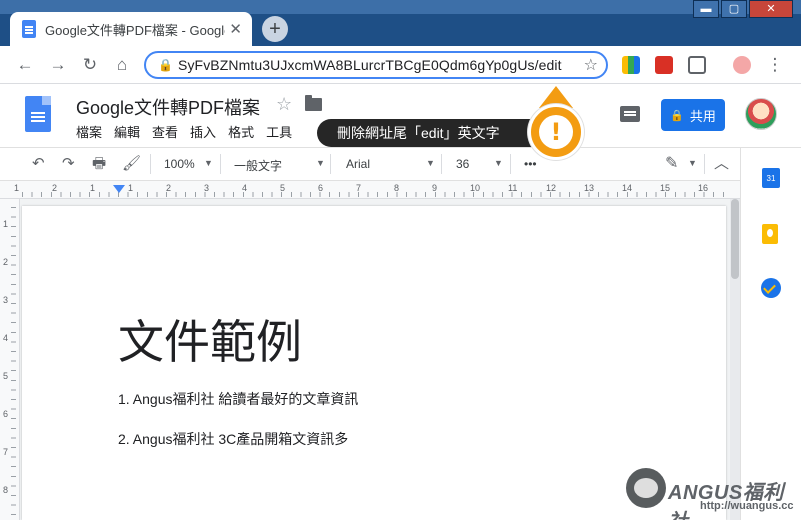 Image resolution: width=801 pixels, height=520 pixels. What do you see at coordinates (646, 488) in the screenshot?
I see `watermark-mascot-icon` at bounding box center [646, 488].